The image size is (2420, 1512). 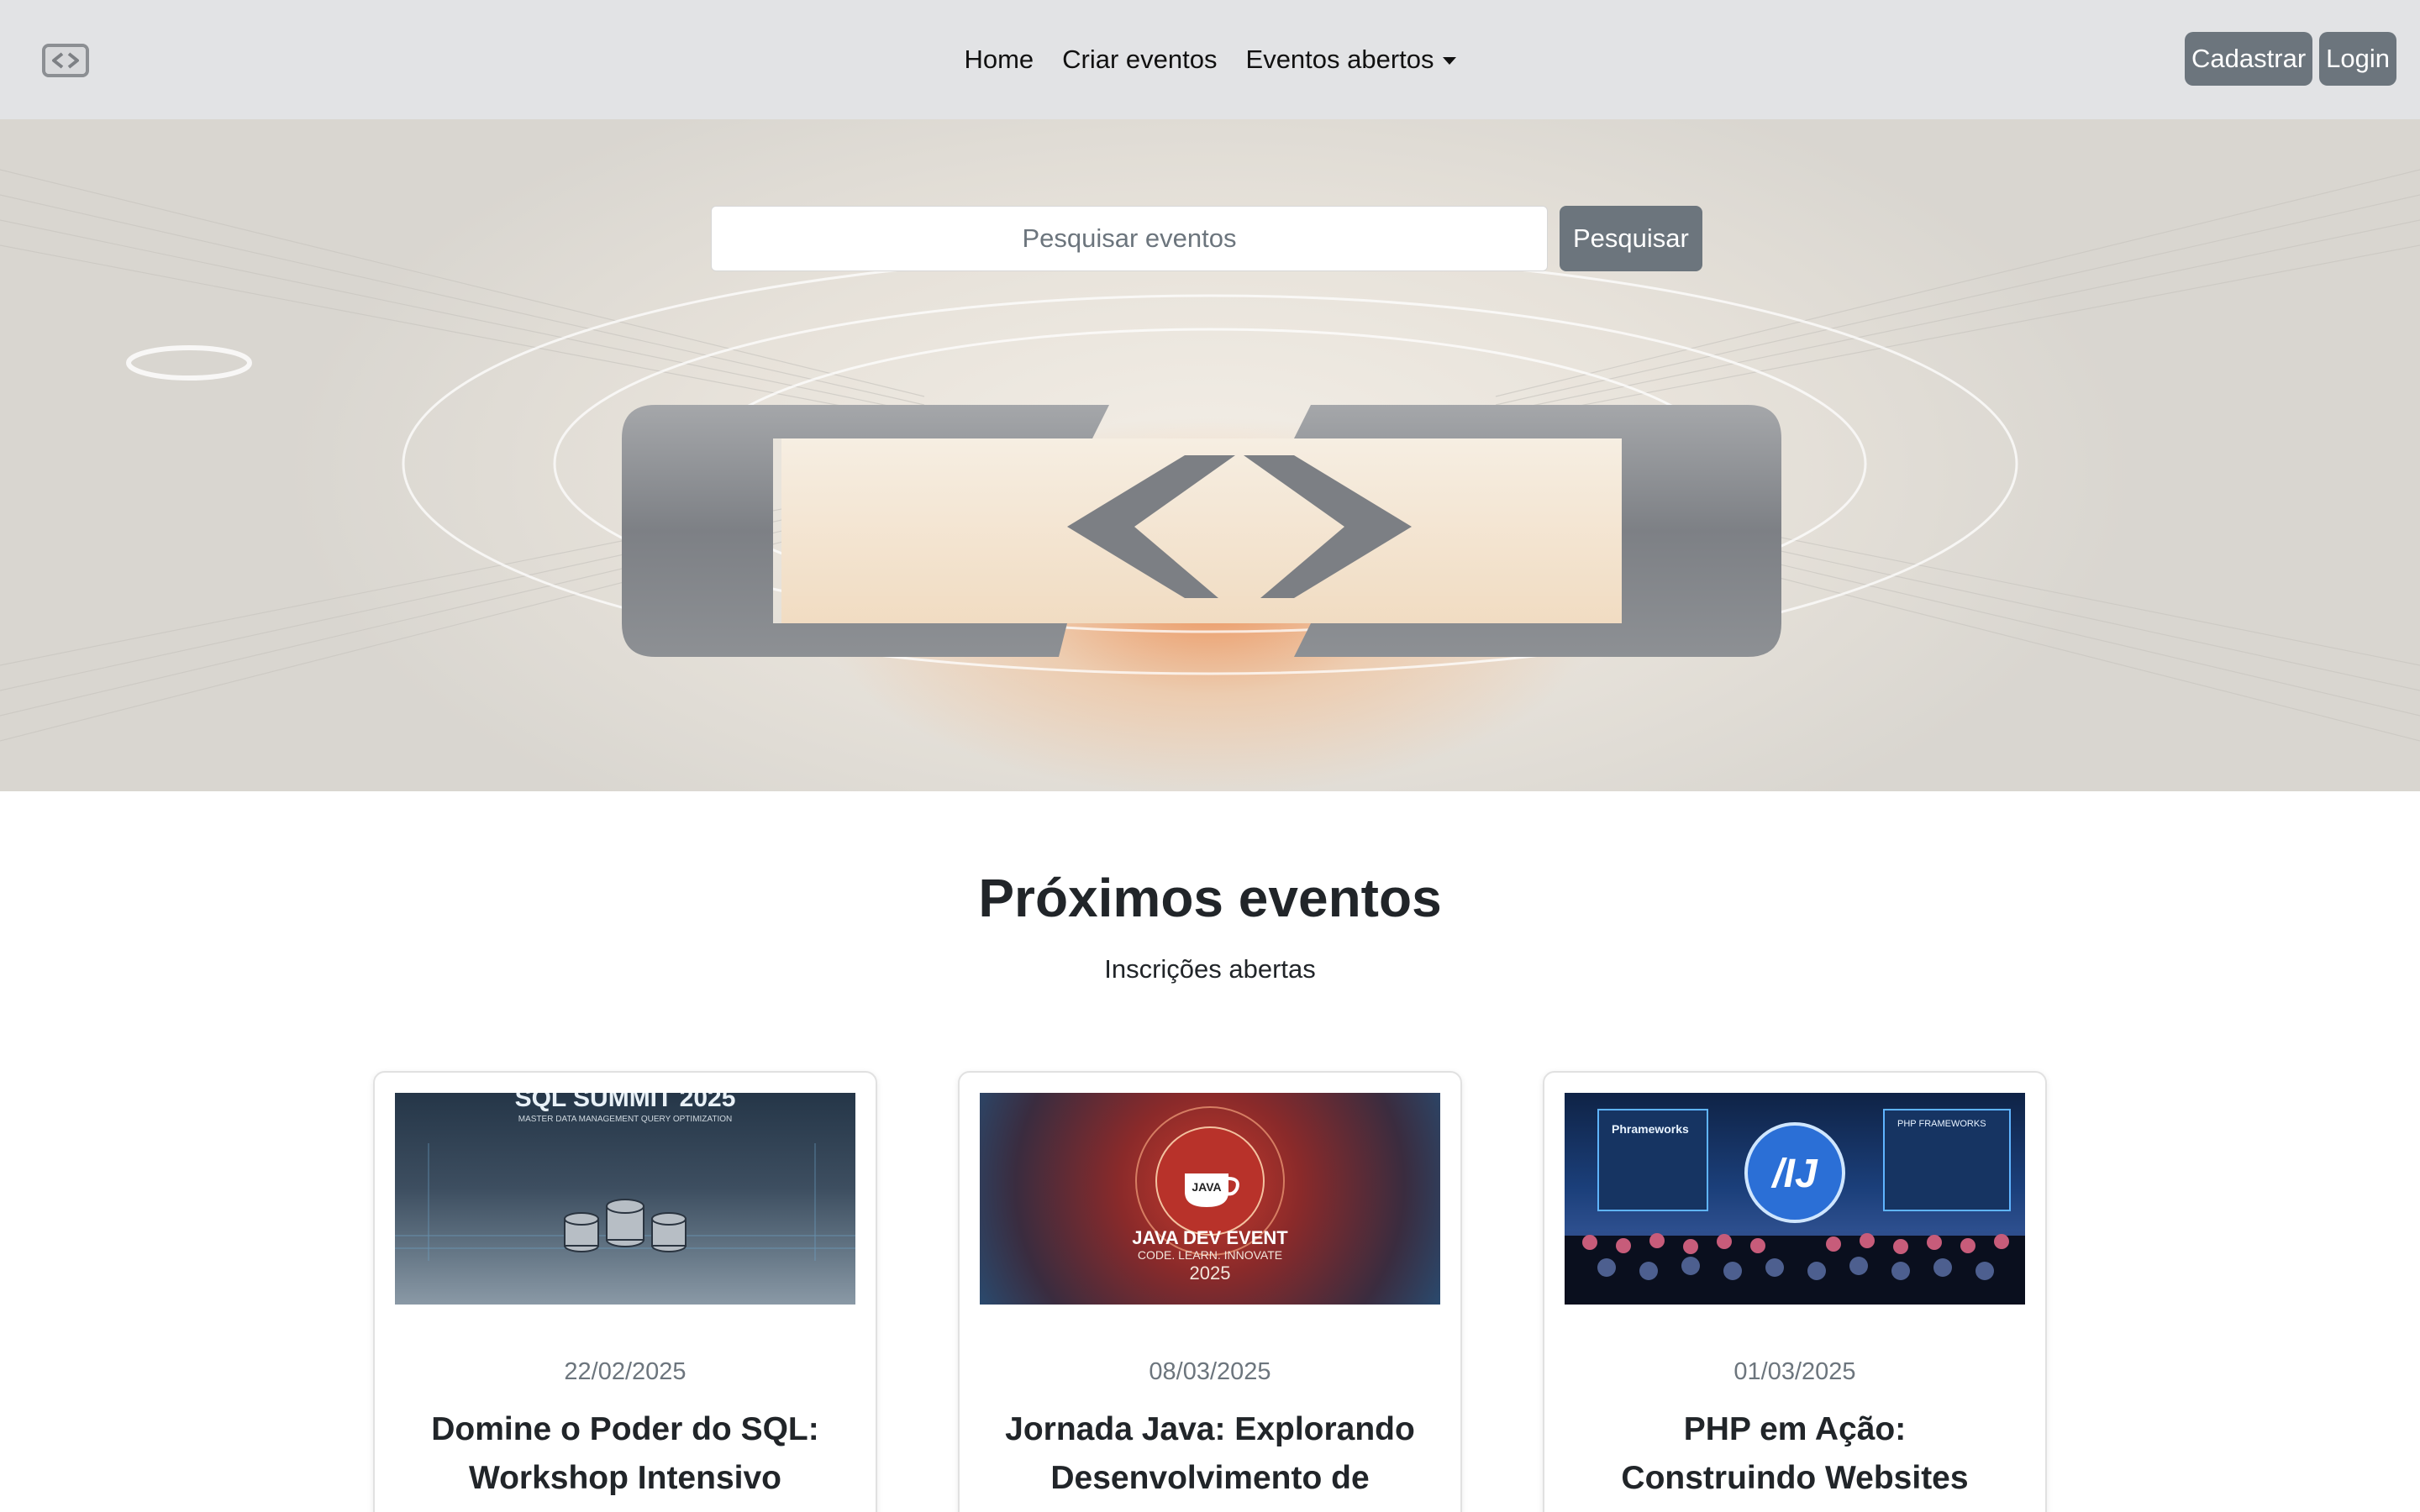 I want to click on caret-down-icon, so click(x=1449, y=60).